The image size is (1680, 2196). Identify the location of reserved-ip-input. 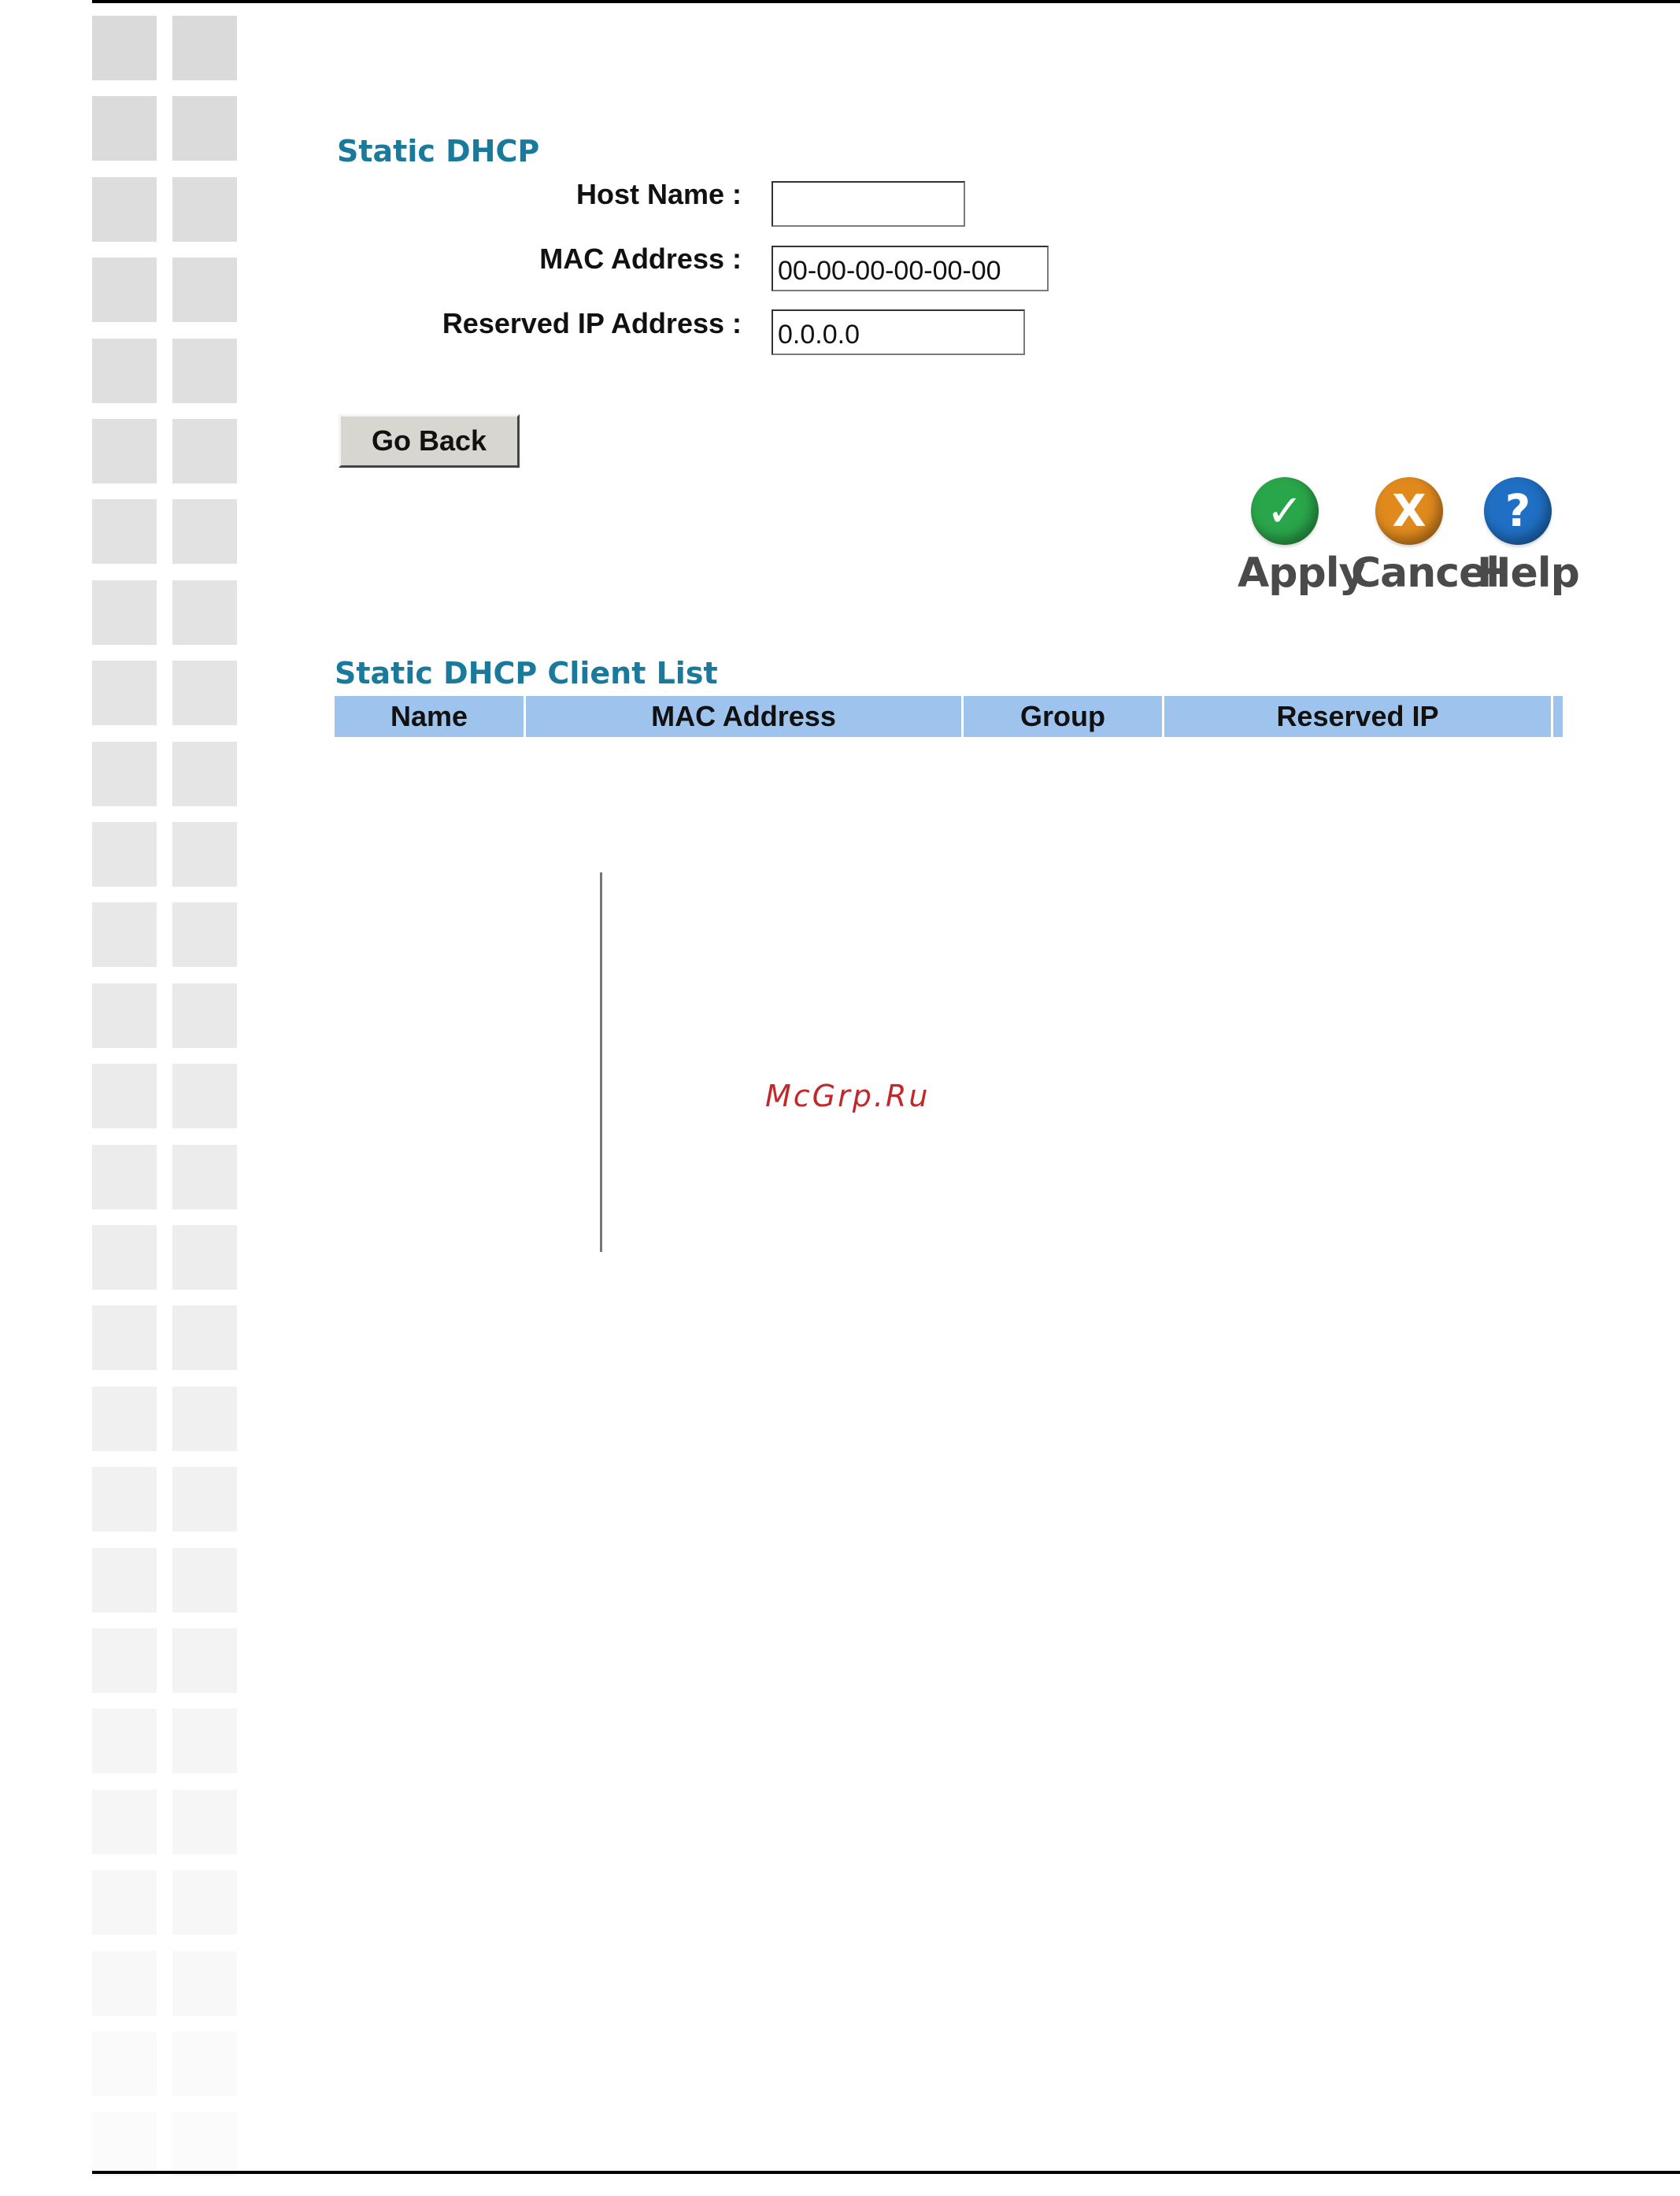
(898, 332).